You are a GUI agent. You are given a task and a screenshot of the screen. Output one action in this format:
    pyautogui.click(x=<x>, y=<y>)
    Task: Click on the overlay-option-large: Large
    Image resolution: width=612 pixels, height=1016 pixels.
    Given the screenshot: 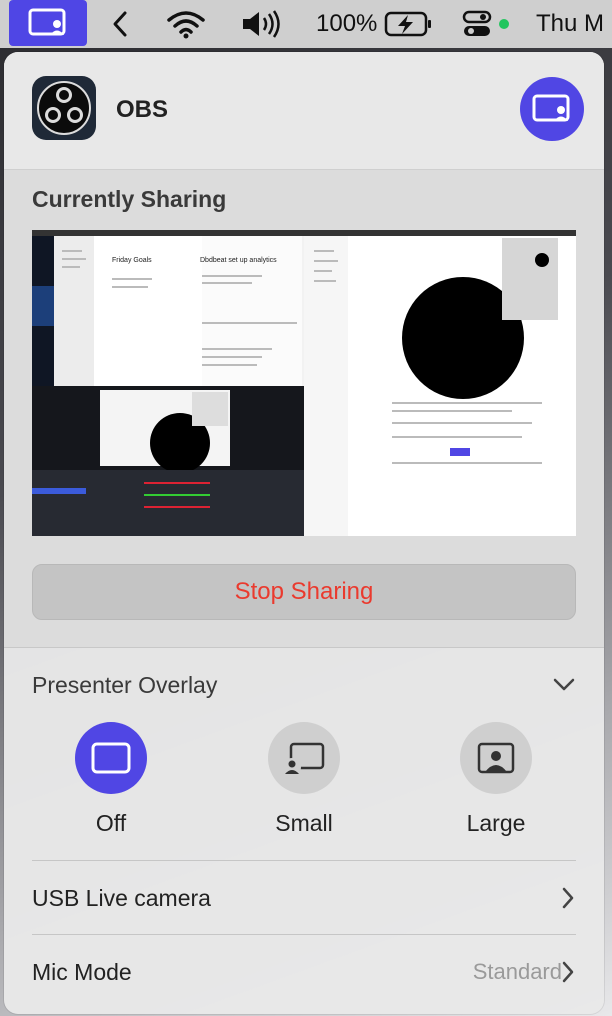 What is the action you would take?
    pyautogui.click(x=496, y=779)
    